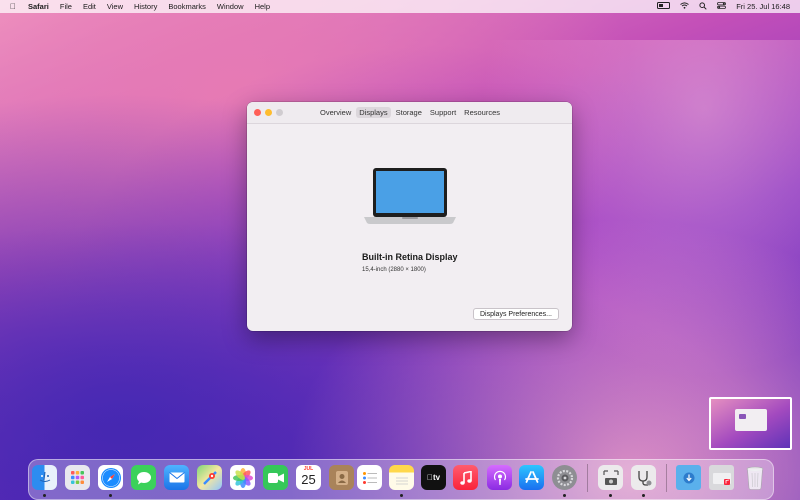  What do you see at coordinates (89, 6) in the screenshot?
I see `menu-edit: Edit` at bounding box center [89, 6].